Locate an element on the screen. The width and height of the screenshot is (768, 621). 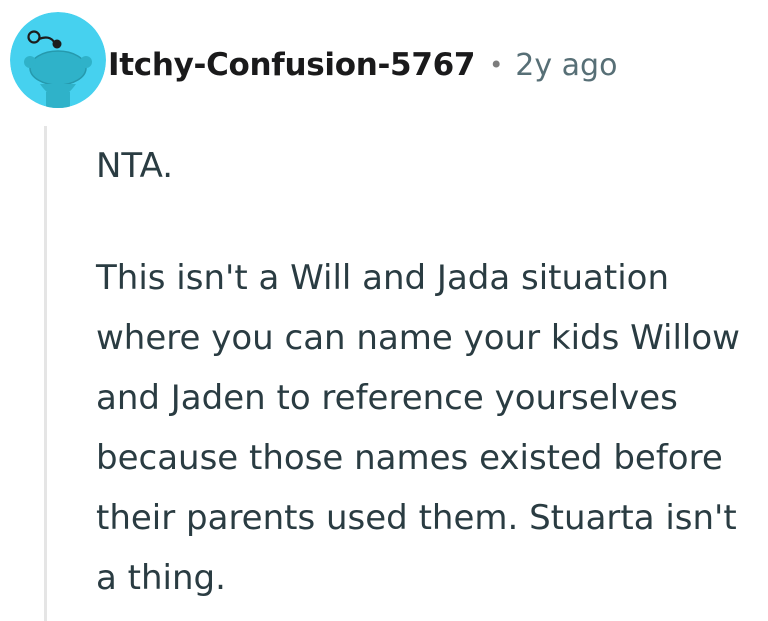
user-avatar is located at coordinates (58, 60).